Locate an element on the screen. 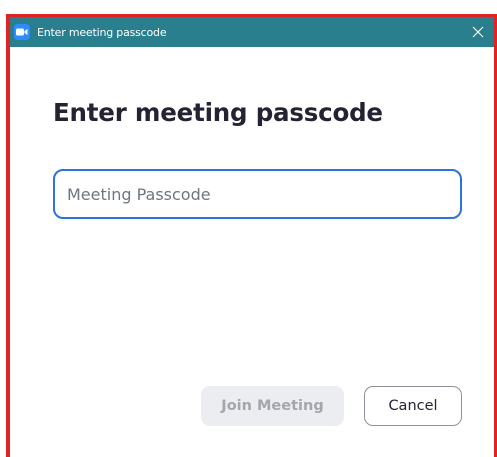 This screenshot has width=497, height=457. close-icon is located at coordinates (478, 32).